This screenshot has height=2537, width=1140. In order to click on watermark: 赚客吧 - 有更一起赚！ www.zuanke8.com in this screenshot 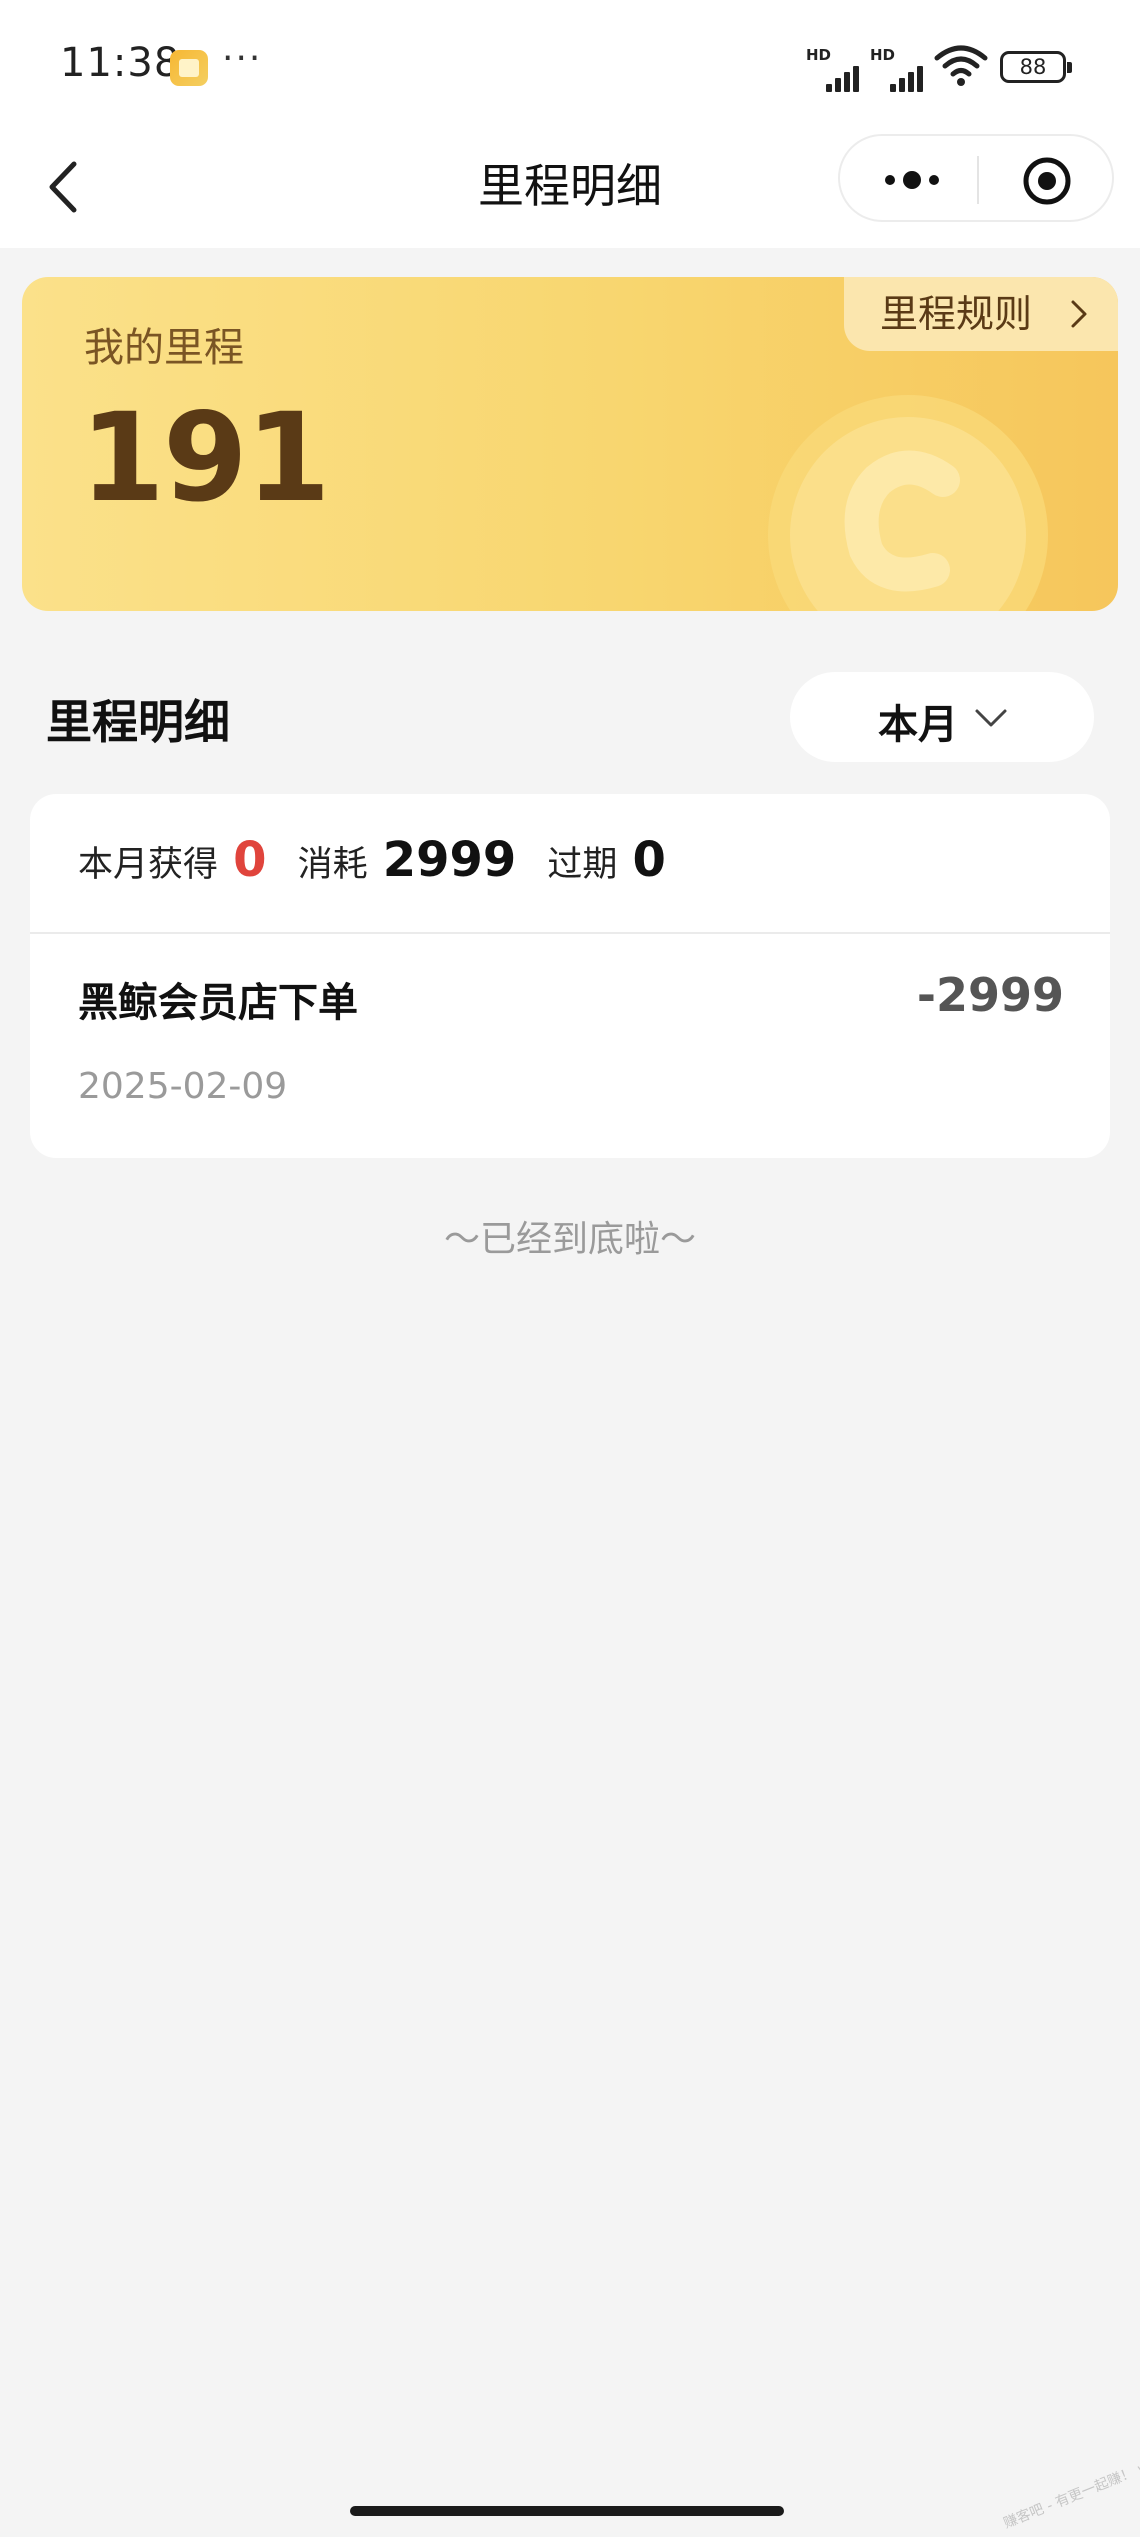, I will do `click(1070, 2472)`.